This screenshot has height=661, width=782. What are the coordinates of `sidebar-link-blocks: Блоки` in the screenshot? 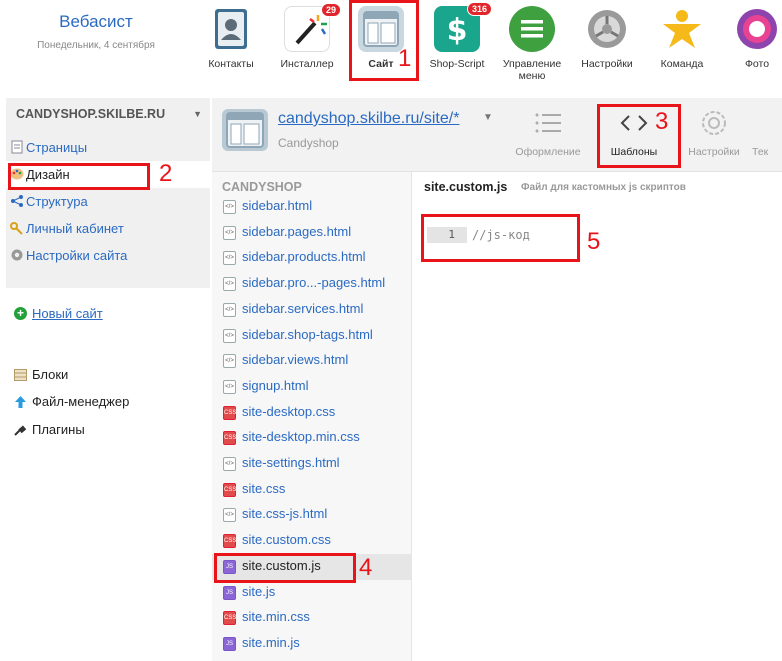 It's located at (41, 374).